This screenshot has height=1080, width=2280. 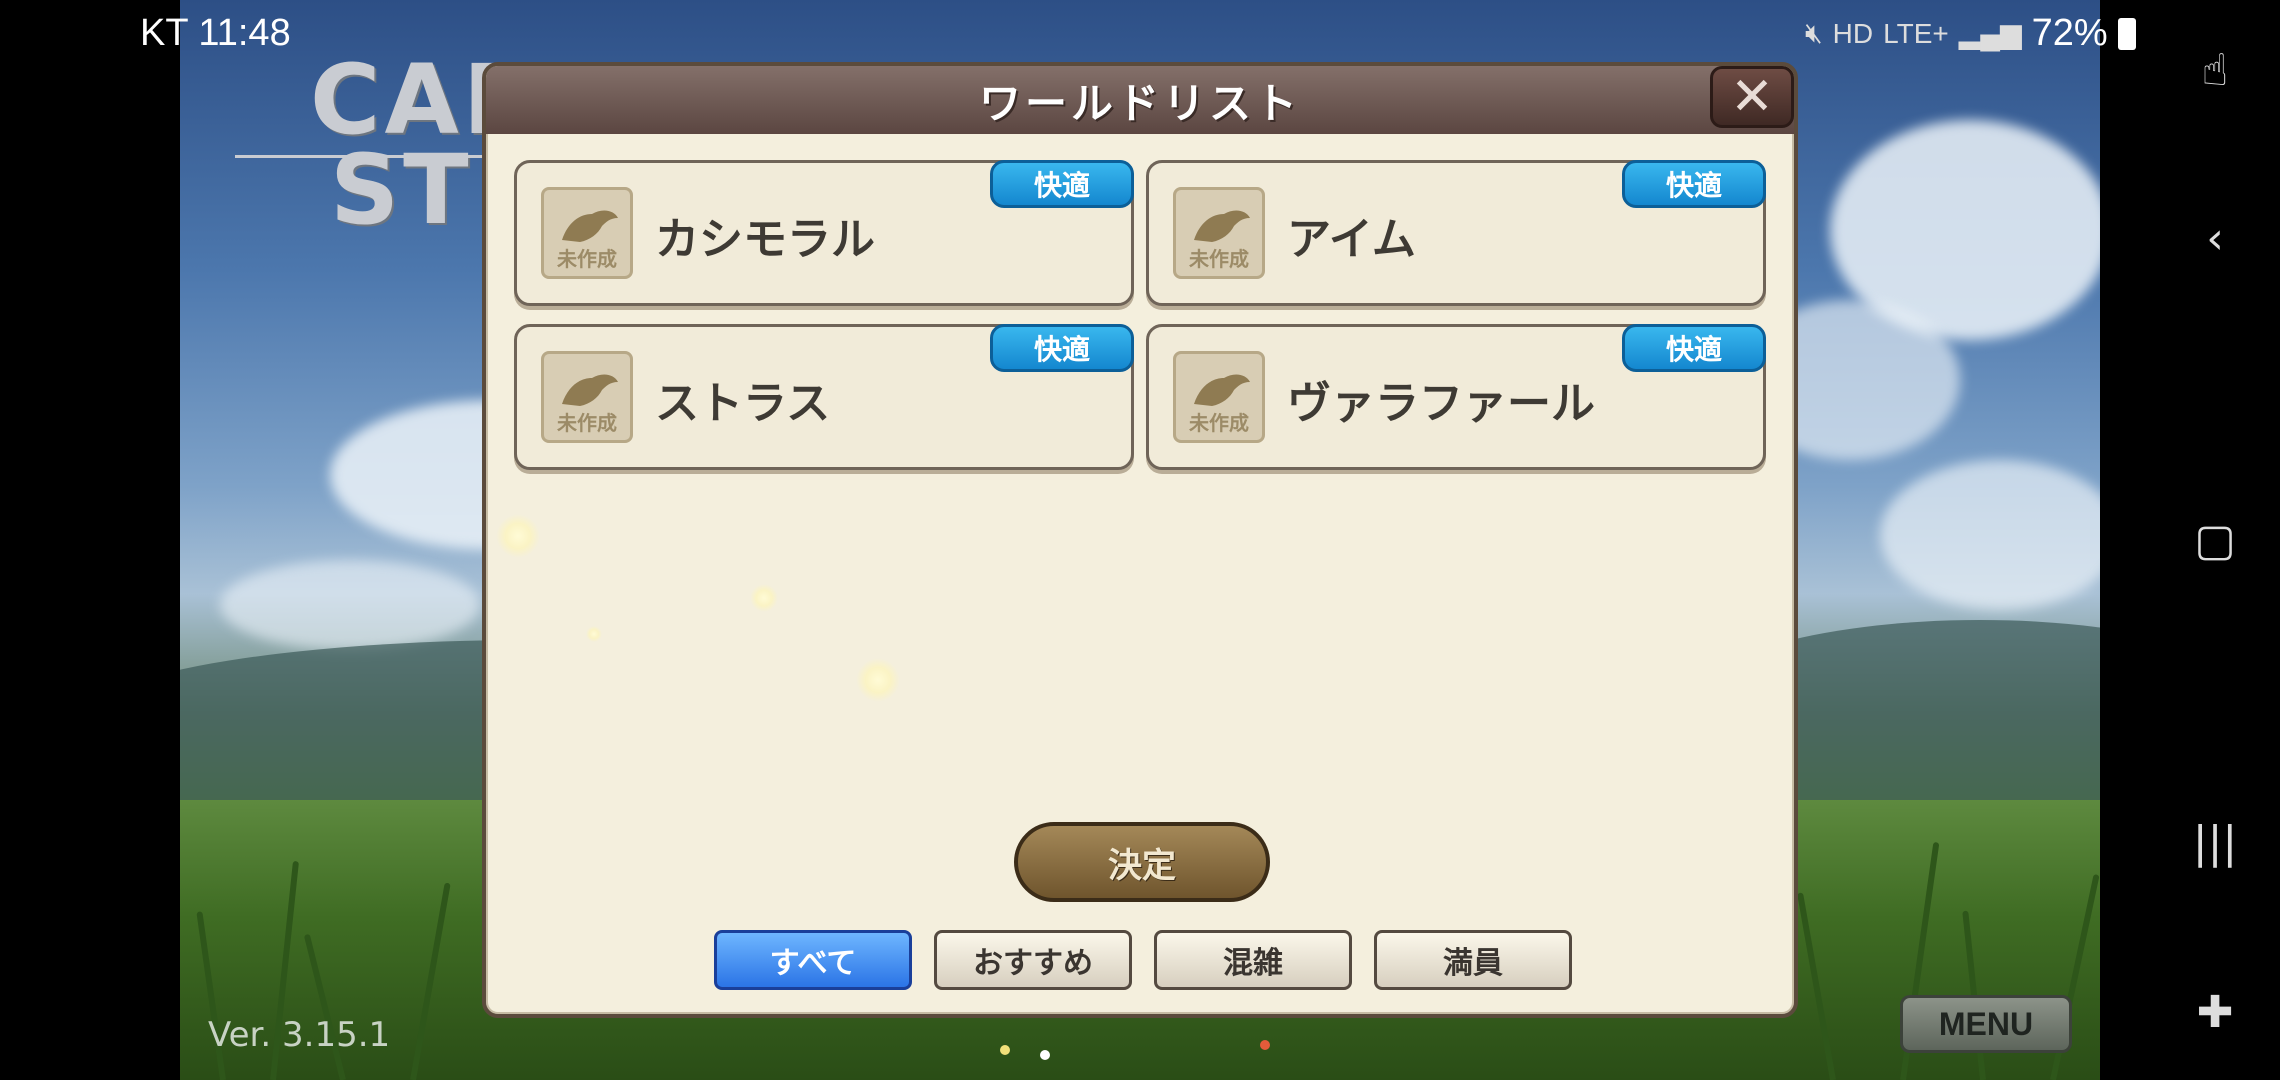 I want to click on world-card: 未作成 アイム 快適, so click(x=1456, y=233).